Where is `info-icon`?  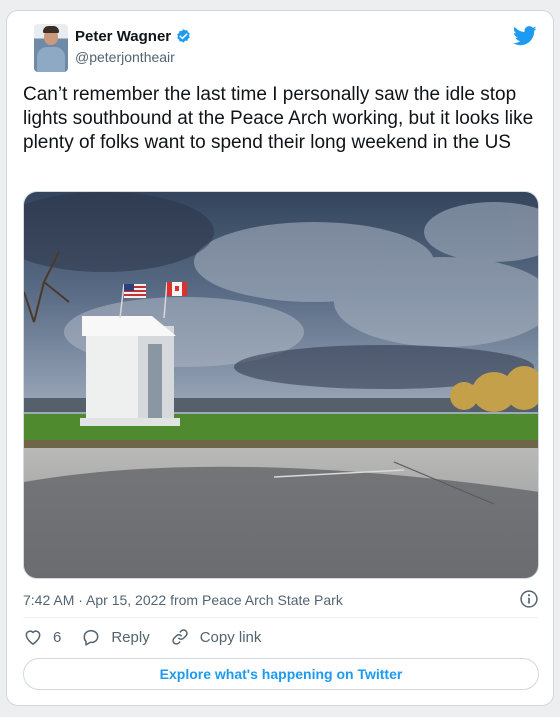
info-icon is located at coordinates (529, 599).